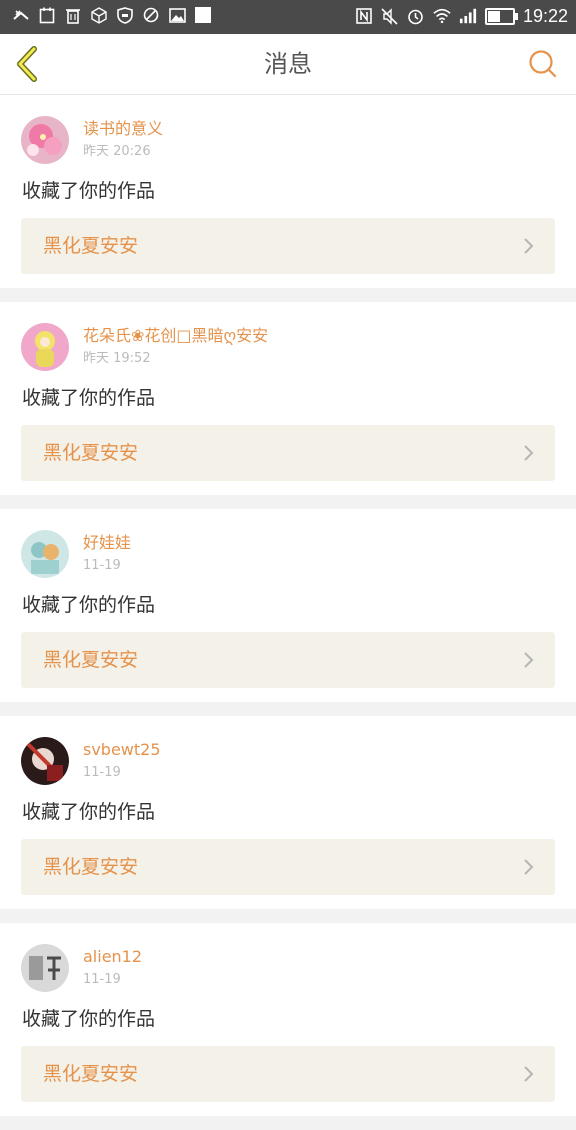  Describe the element at coordinates (99, 15) in the screenshot. I see `cube-icon` at that location.